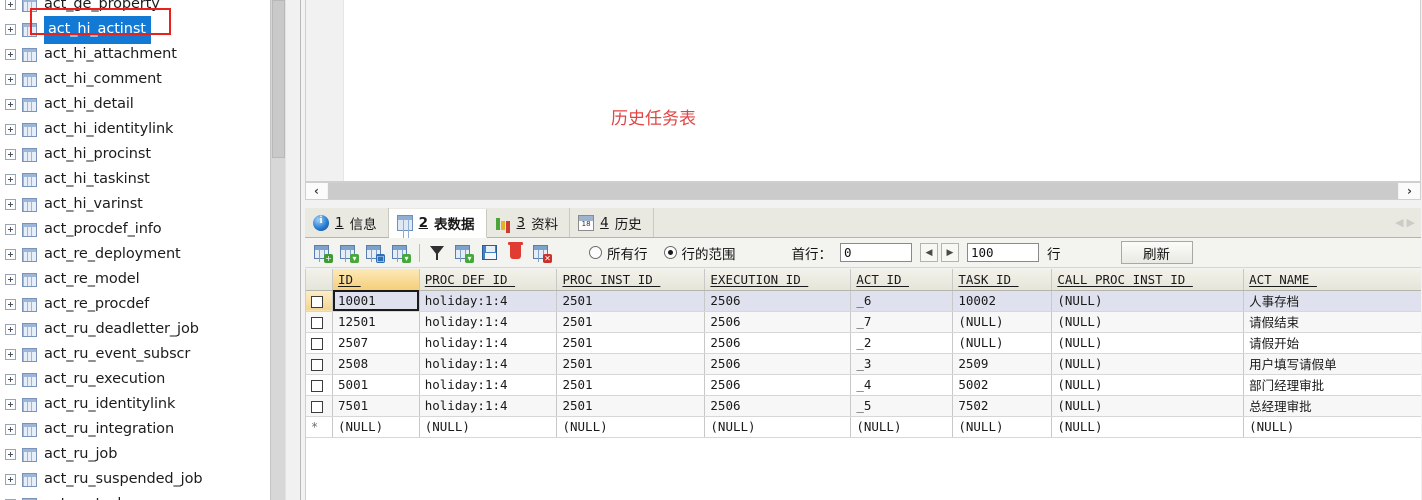 The image size is (1422, 500). What do you see at coordinates (376, 364) in the screenshot?
I see `cell-ID_: 2508` at bounding box center [376, 364].